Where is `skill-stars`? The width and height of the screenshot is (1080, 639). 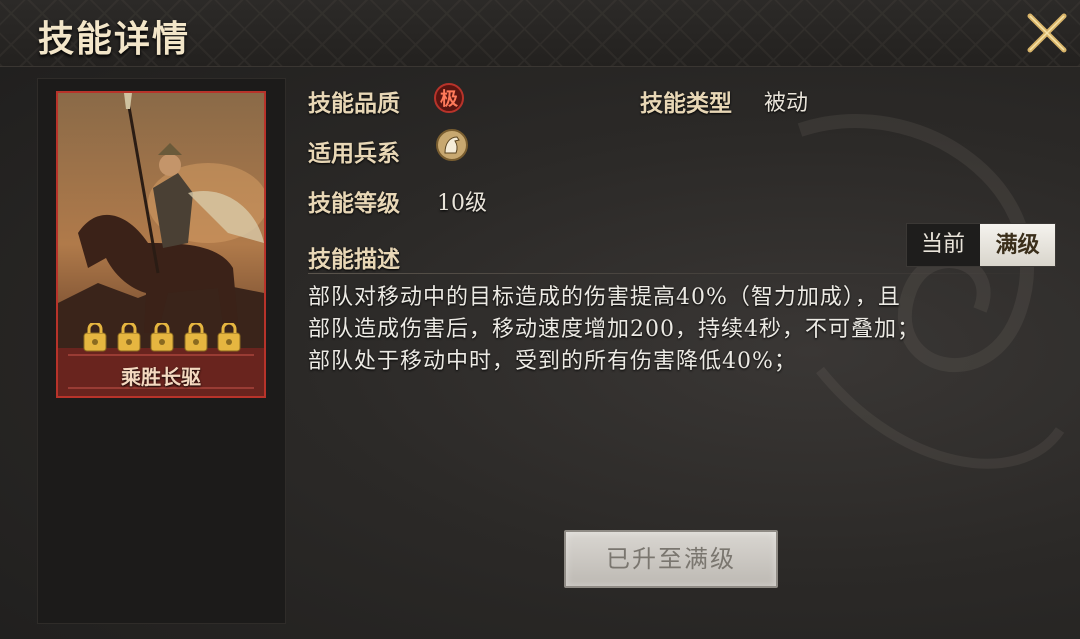
skill-stars is located at coordinates (162, 338).